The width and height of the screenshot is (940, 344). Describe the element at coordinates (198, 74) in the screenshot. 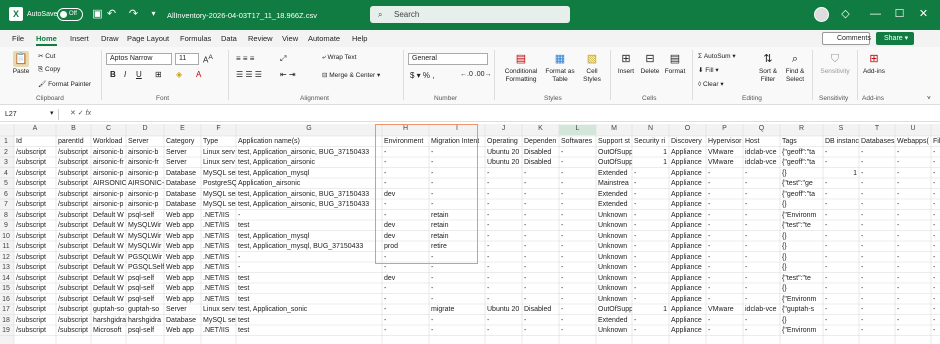

I see `font-color-icon: A` at that location.